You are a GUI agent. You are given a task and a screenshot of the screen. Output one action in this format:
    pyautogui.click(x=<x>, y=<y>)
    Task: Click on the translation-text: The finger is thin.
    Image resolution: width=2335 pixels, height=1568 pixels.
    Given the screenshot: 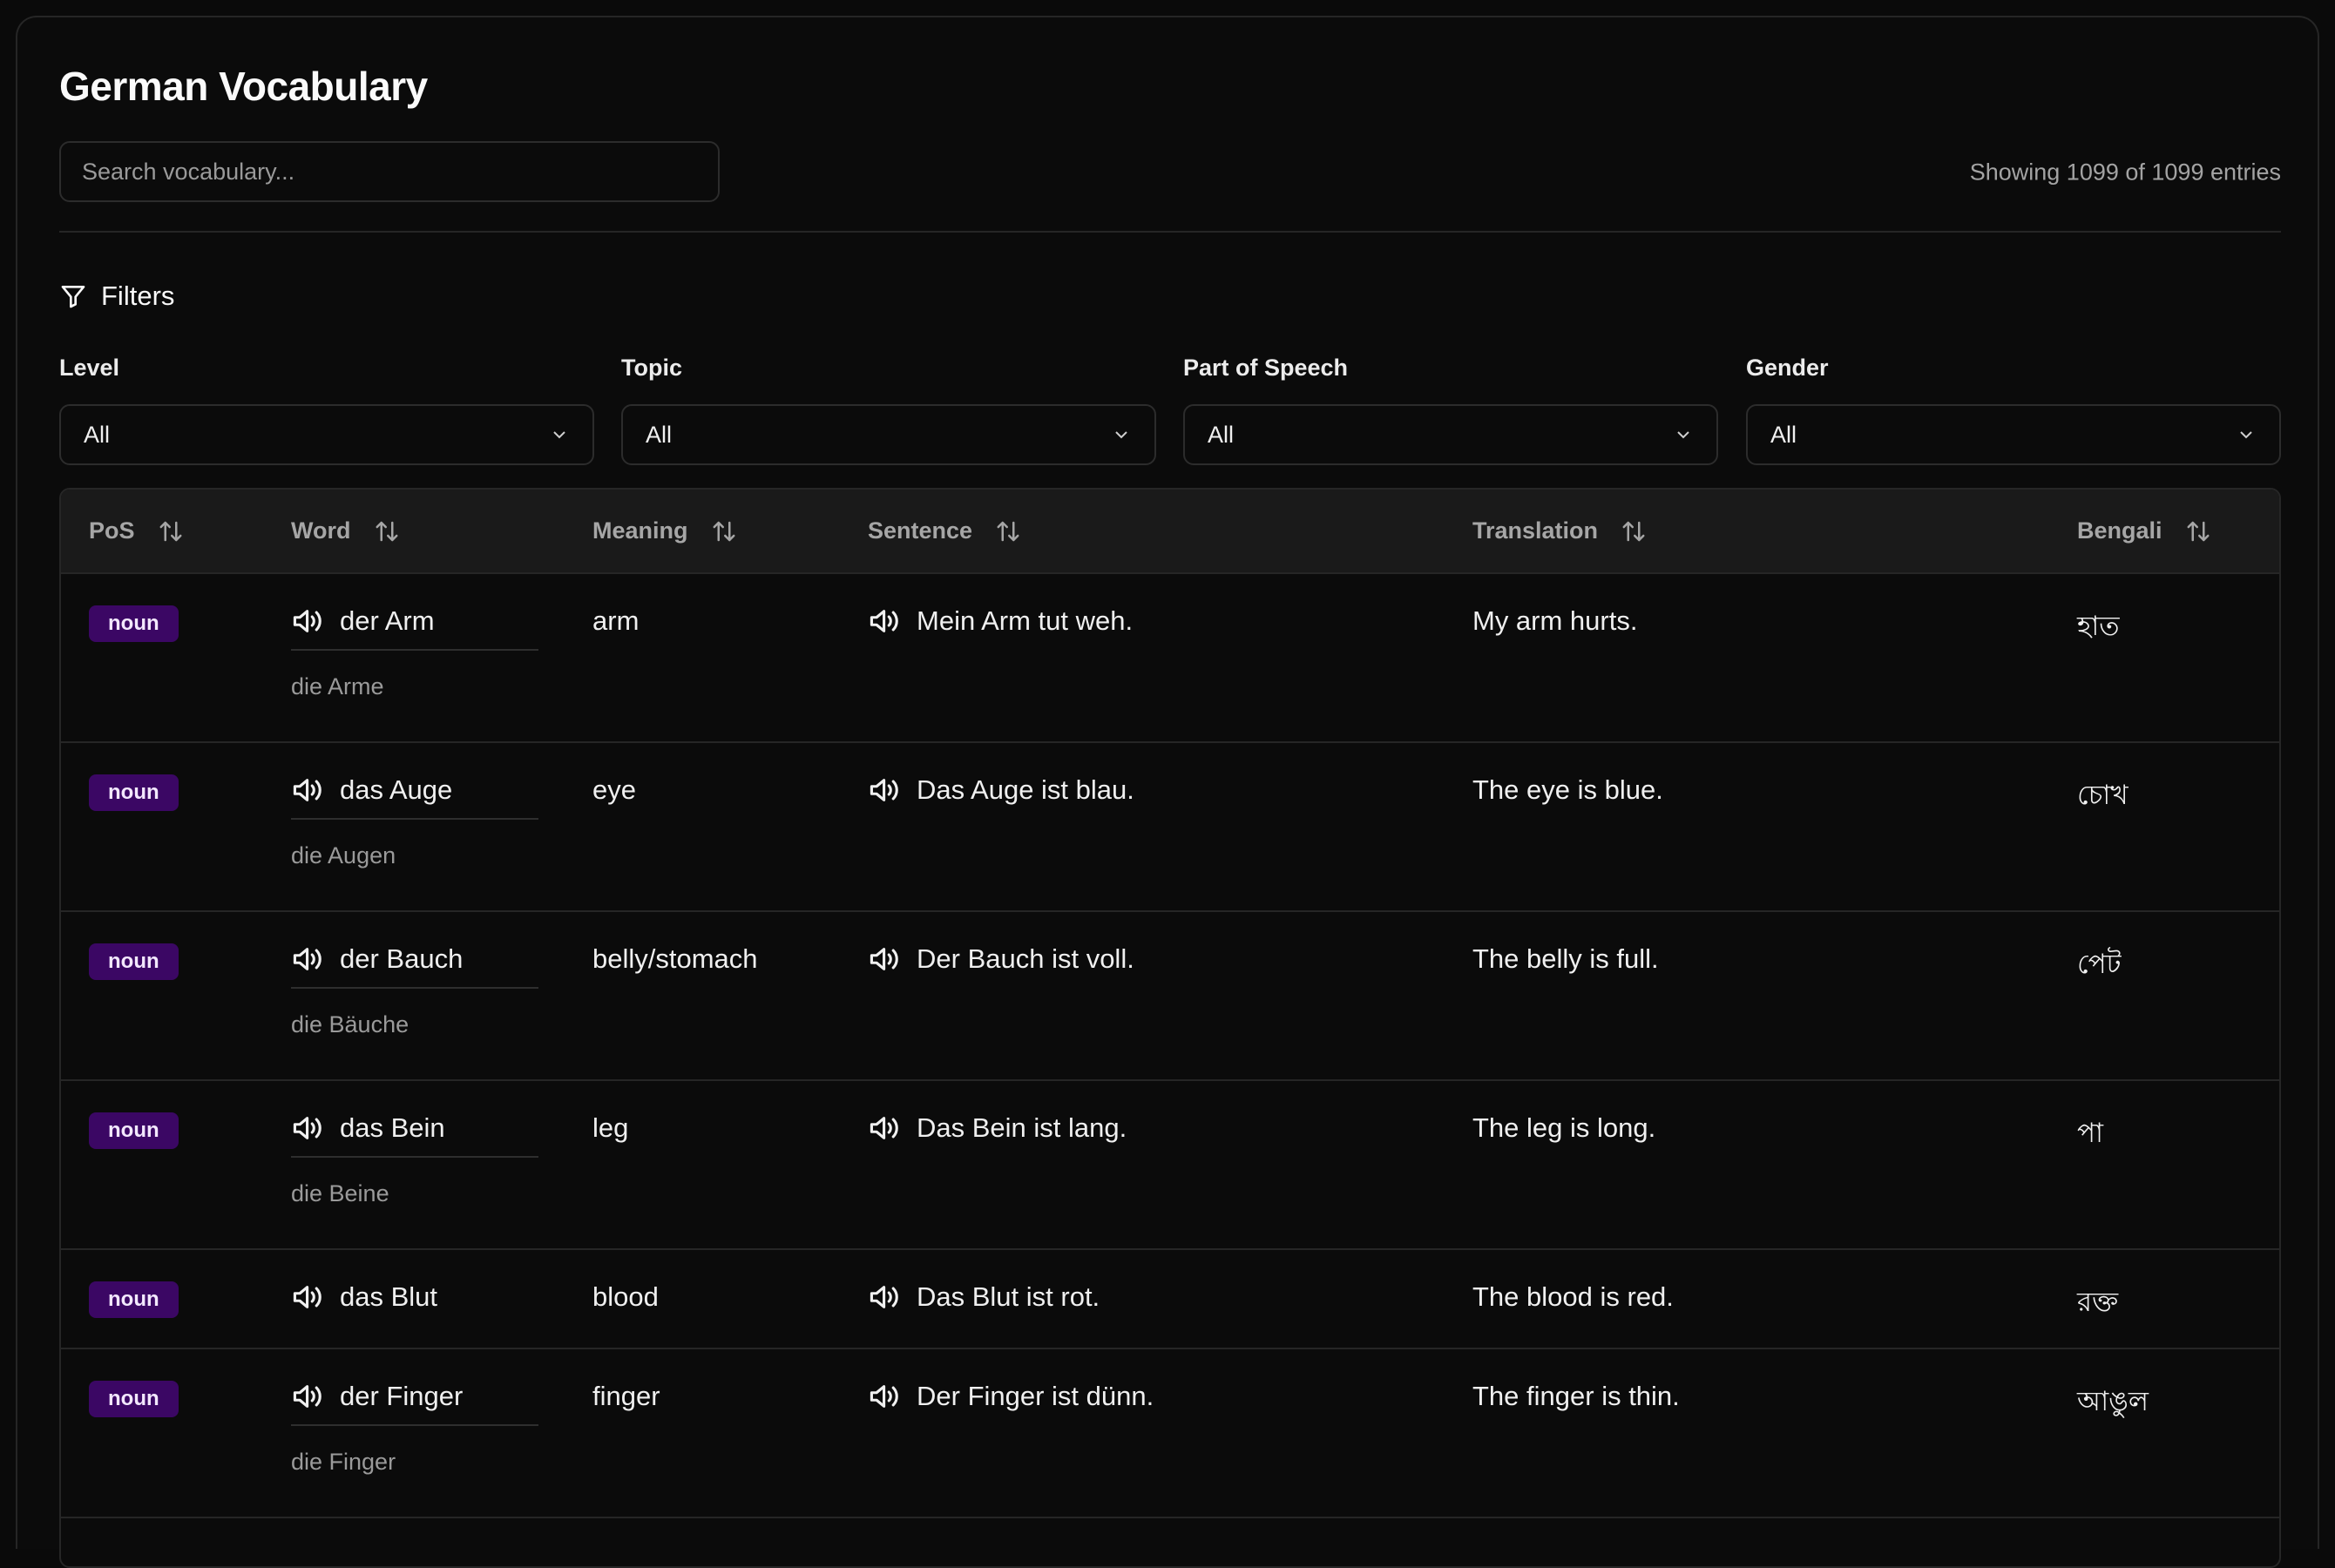 What is the action you would take?
    pyautogui.click(x=1576, y=1396)
    